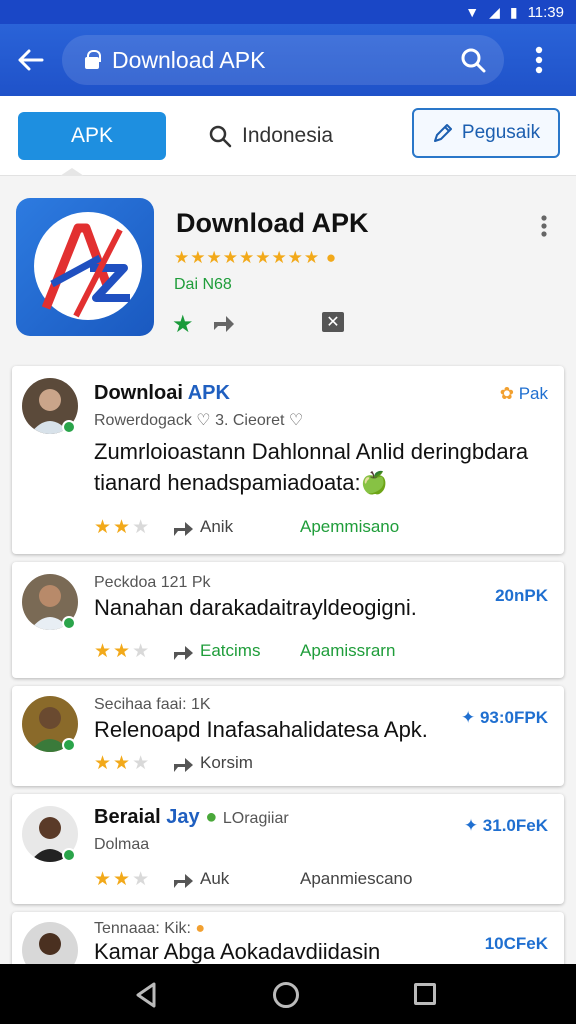 This screenshot has height=1024, width=576. I want to click on developer-name: Dai N68, so click(203, 284).